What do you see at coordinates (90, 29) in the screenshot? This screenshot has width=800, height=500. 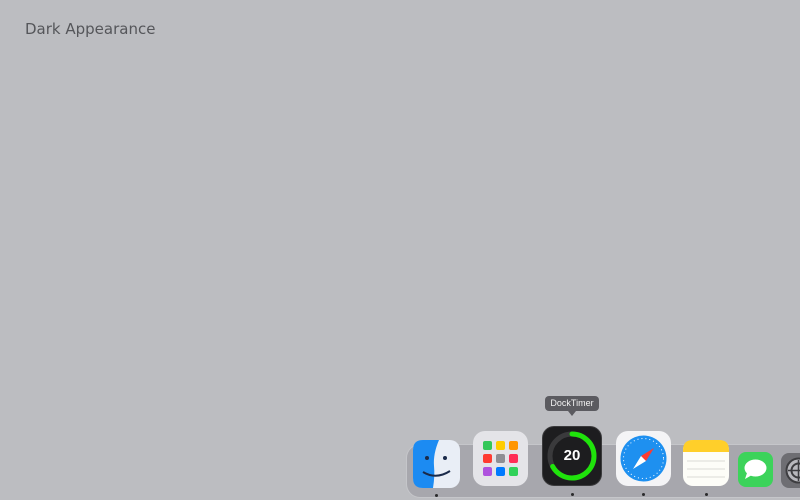 I see `appearance-label: Dark Appearance` at bounding box center [90, 29].